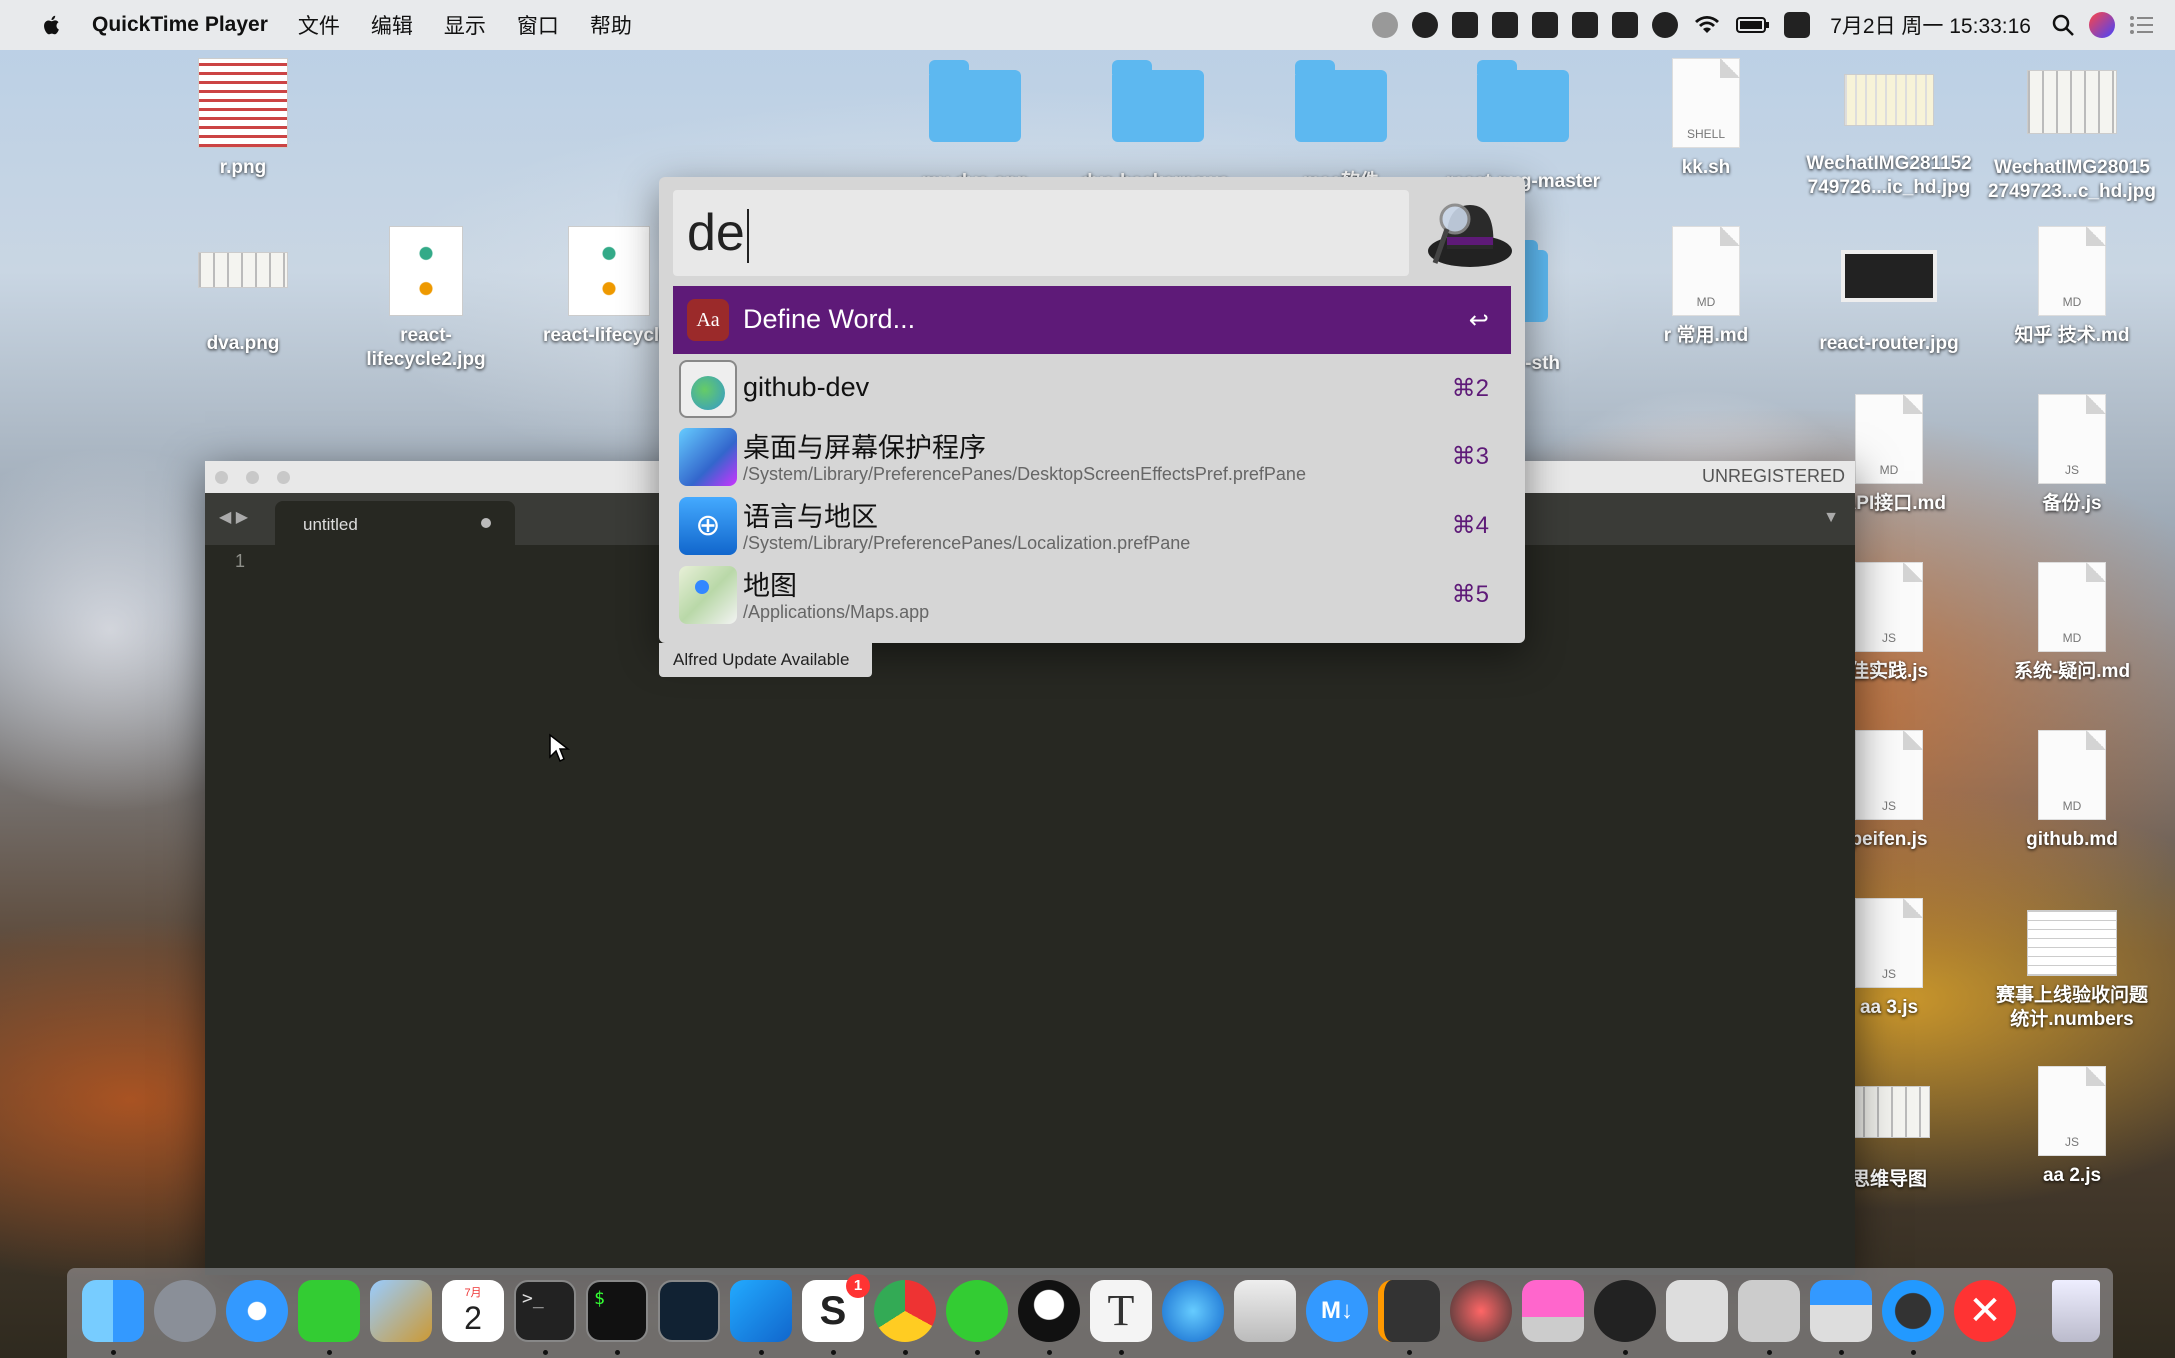 This screenshot has width=2175, height=1358. I want to click on menu-window: 窗口, so click(538, 25).